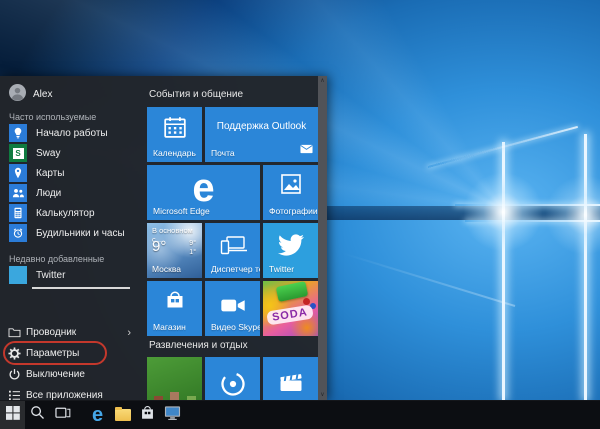 The image size is (600, 429). I want to click on envelope-icon, so click(306, 150).